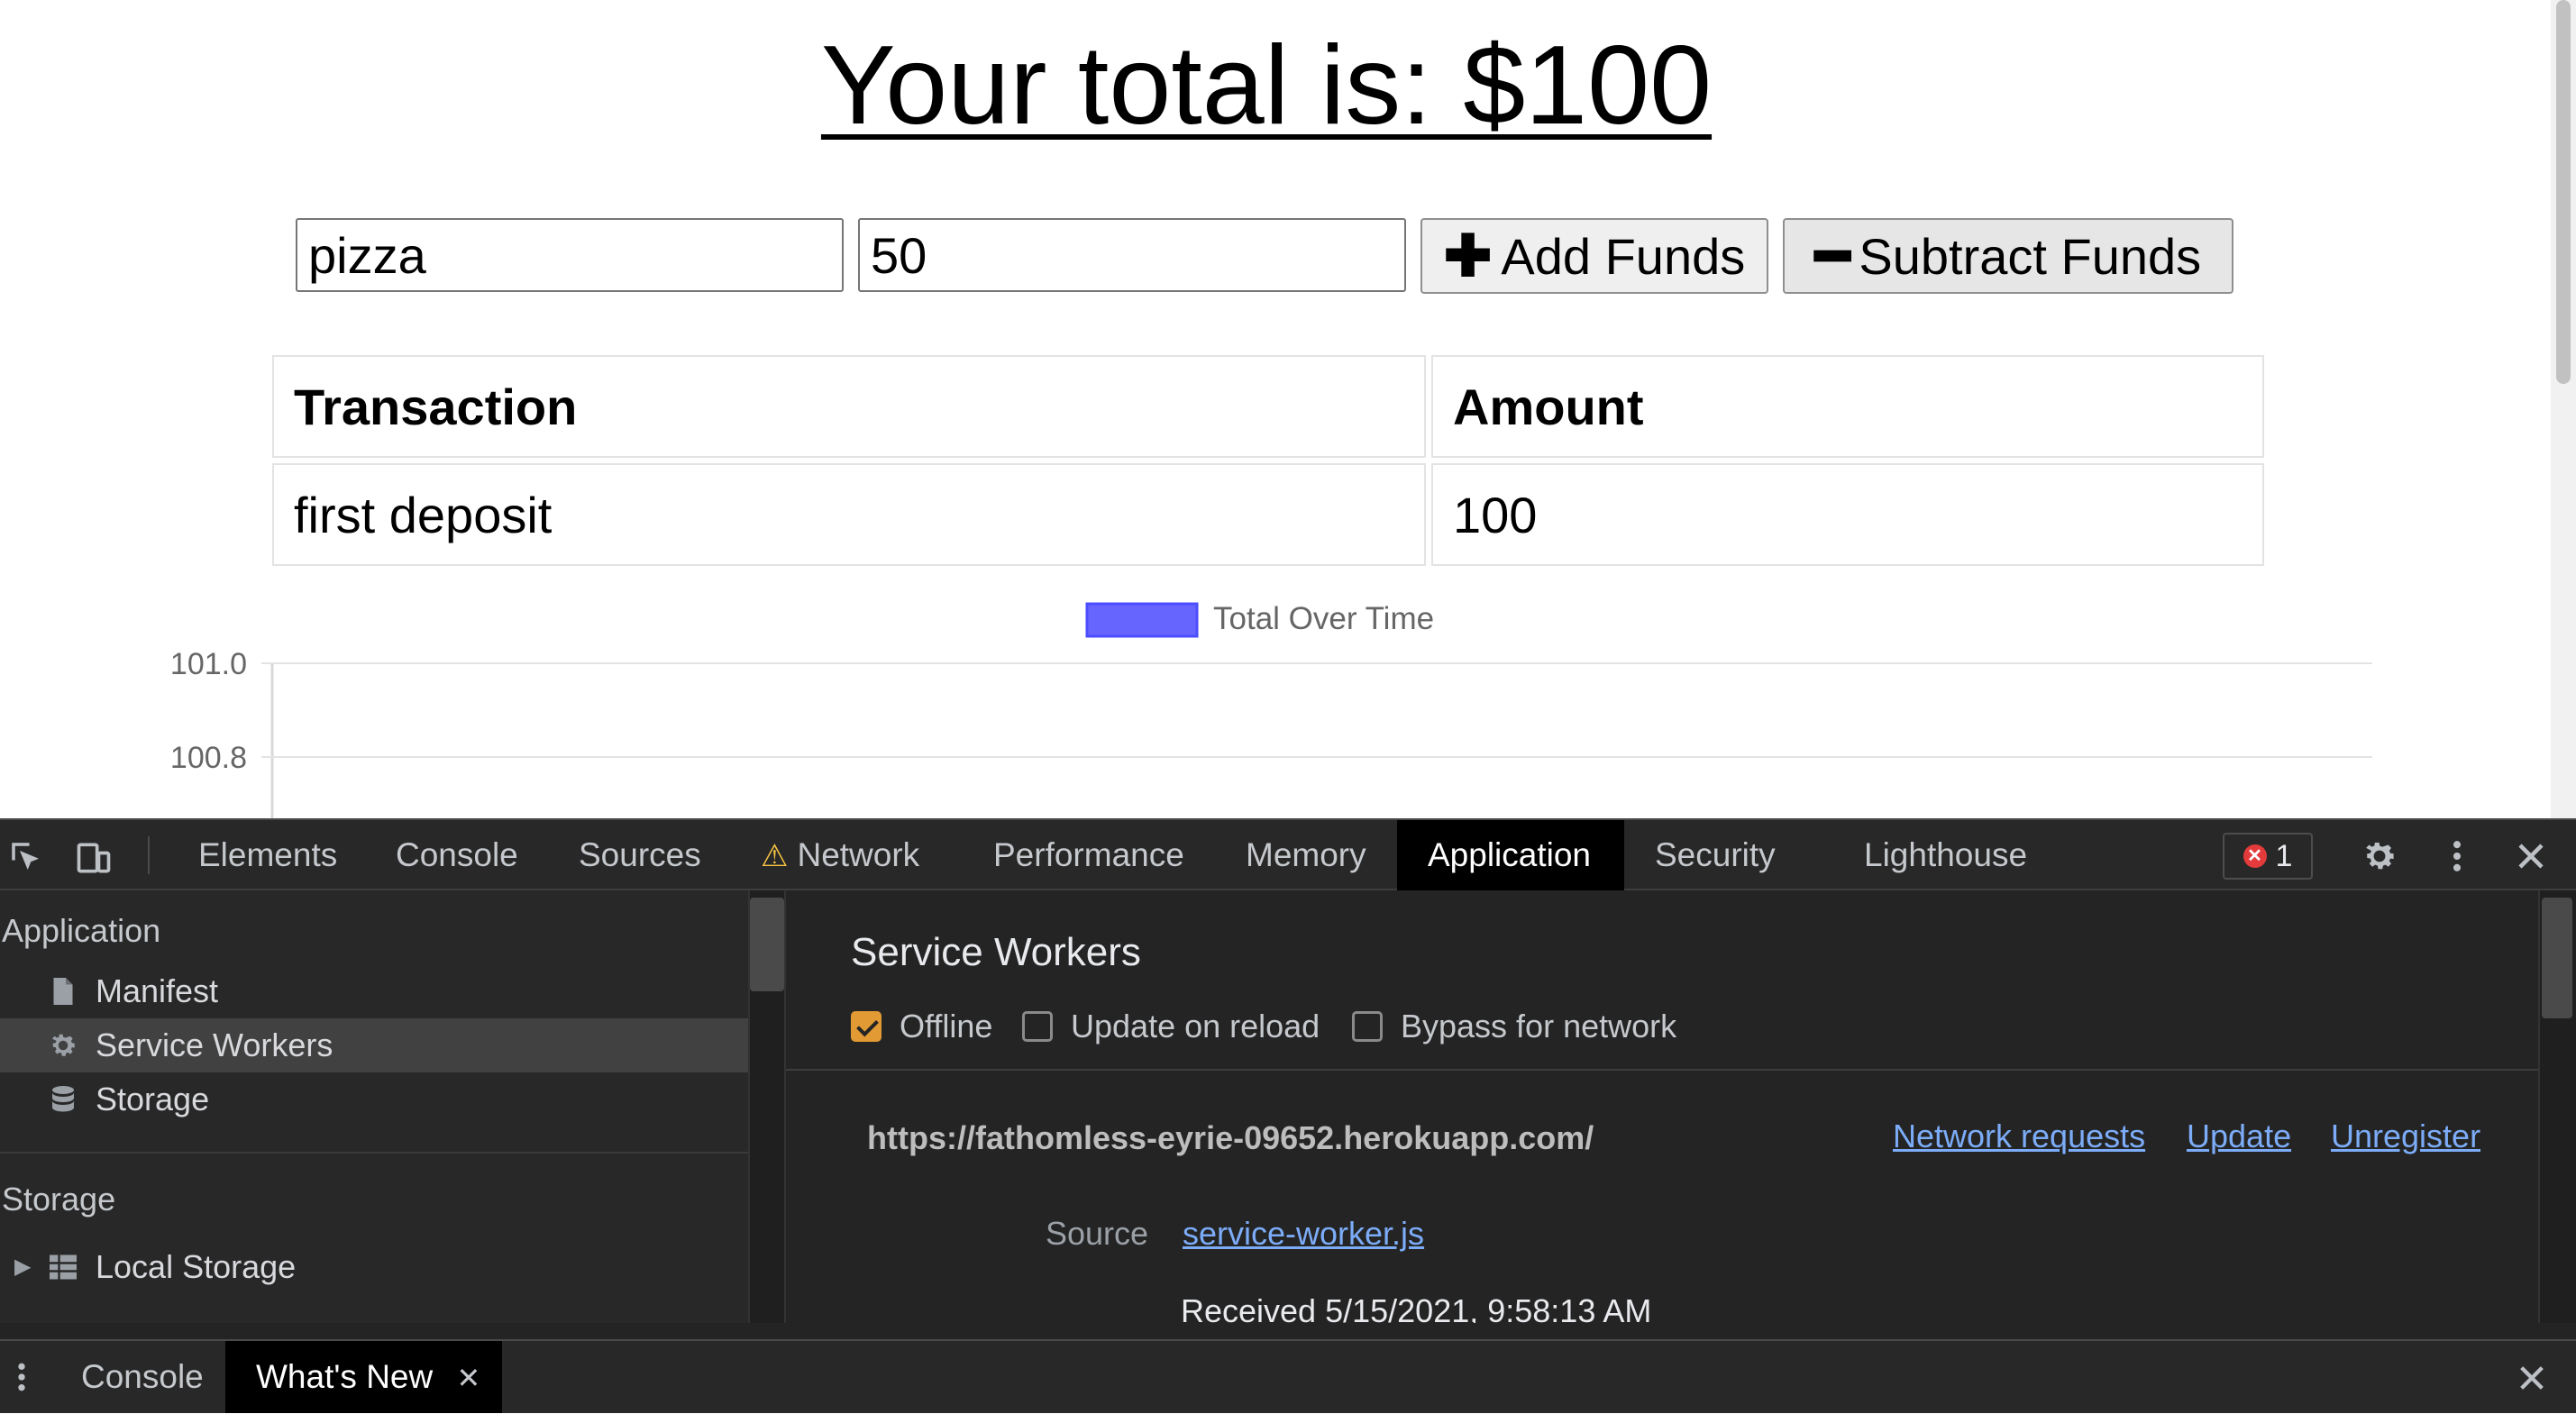  Describe the element at coordinates (469, 1378) in the screenshot. I see `close-tab-icon: ✕` at that location.